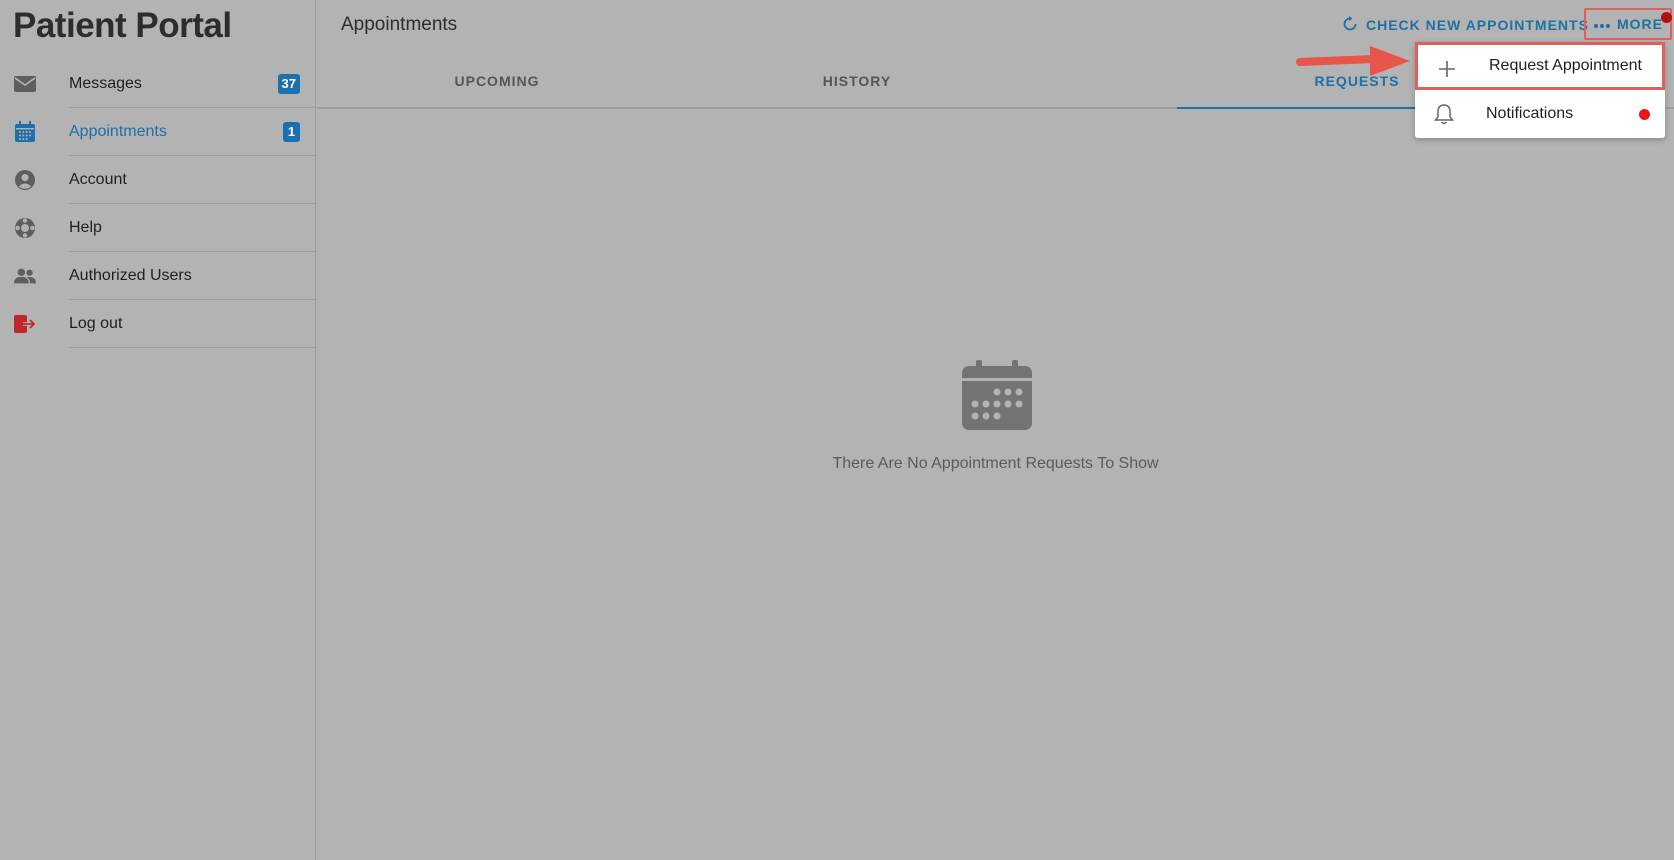 The height and width of the screenshot is (860, 1674). I want to click on appointments-count-badge: 1, so click(291, 132).